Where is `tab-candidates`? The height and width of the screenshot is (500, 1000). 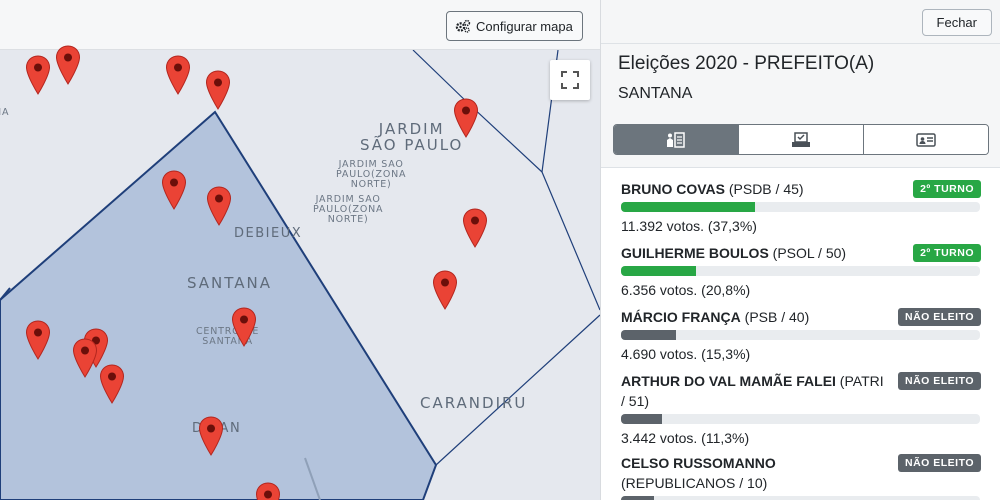 tab-candidates is located at coordinates (676, 139).